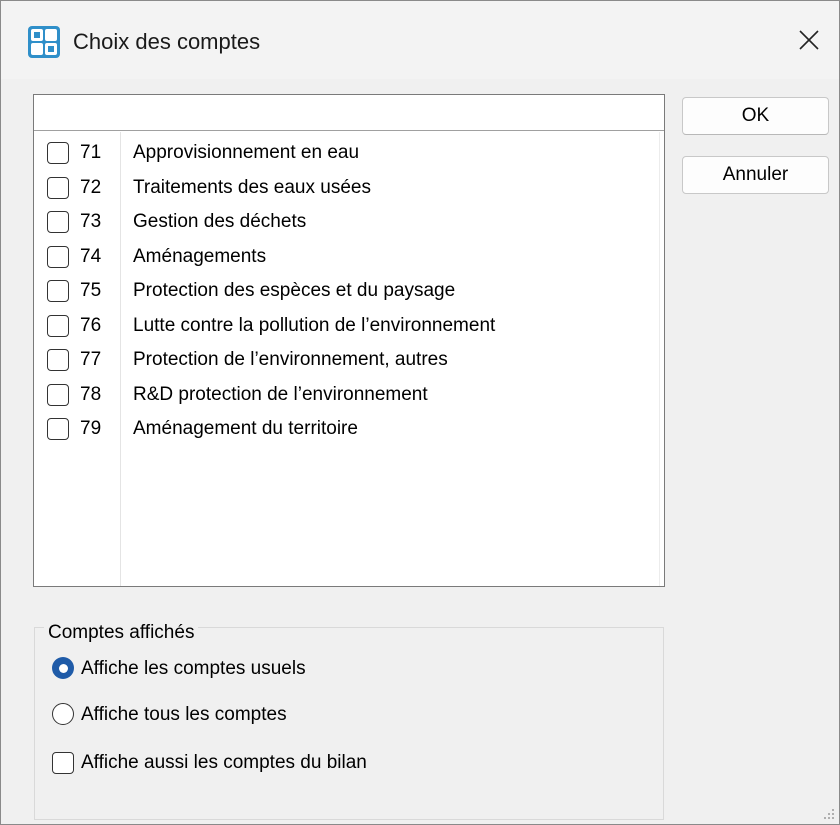  I want to click on list-header, so click(349, 113).